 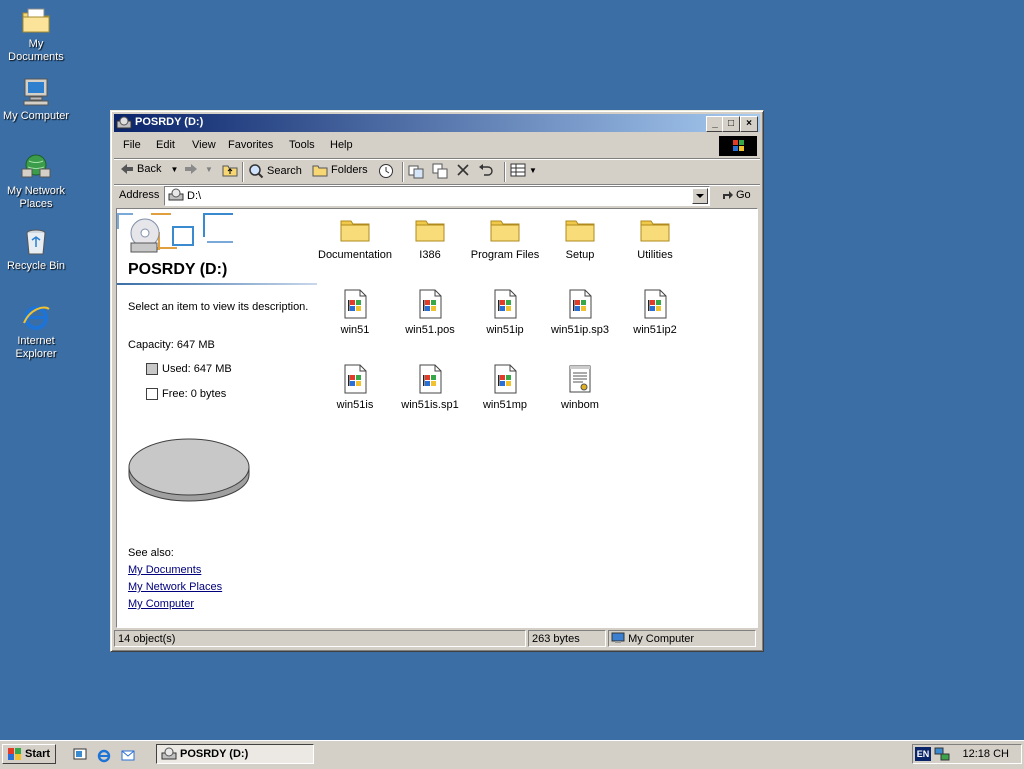 I want to click on file-name: winbom, so click(x=580, y=405).